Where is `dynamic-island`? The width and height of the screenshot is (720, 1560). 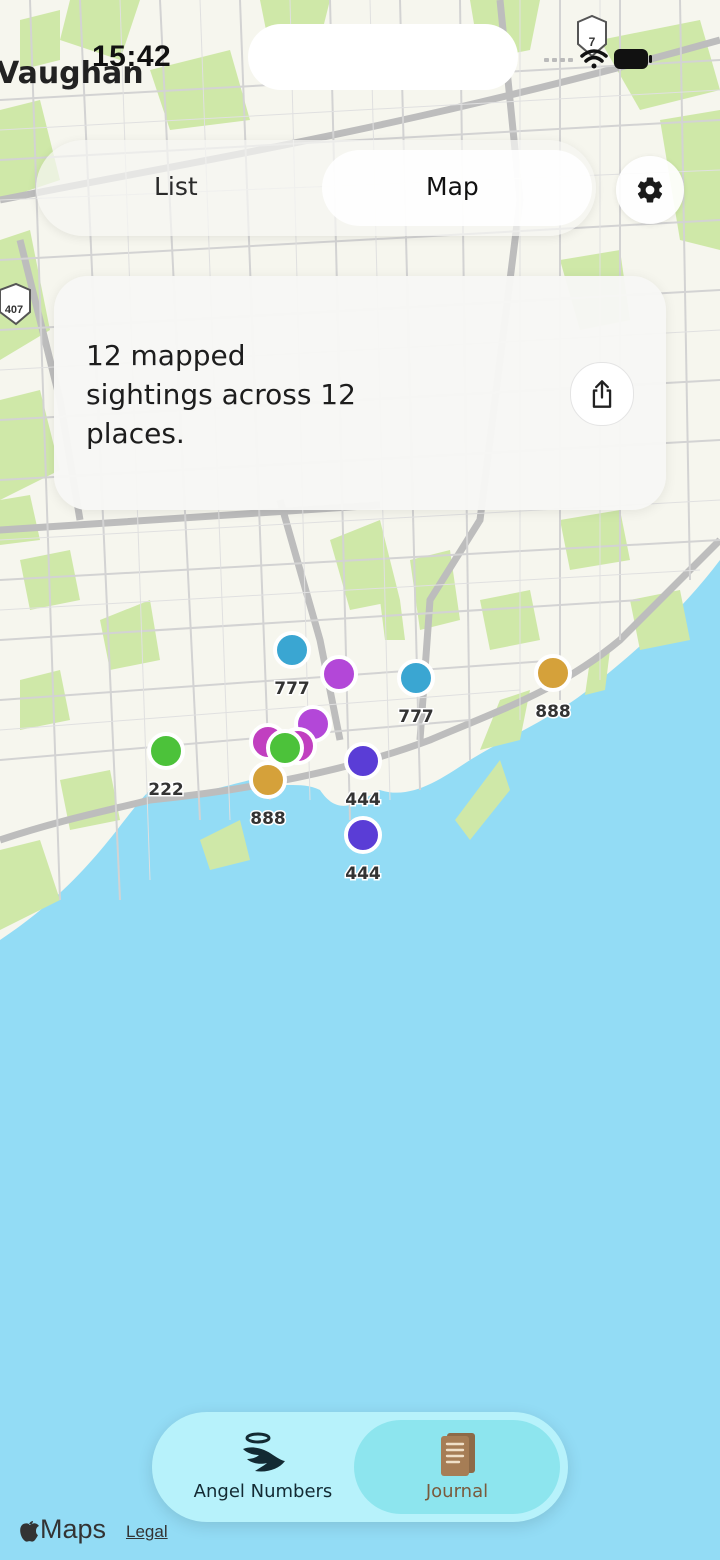
dynamic-island is located at coordinates (383, 57).